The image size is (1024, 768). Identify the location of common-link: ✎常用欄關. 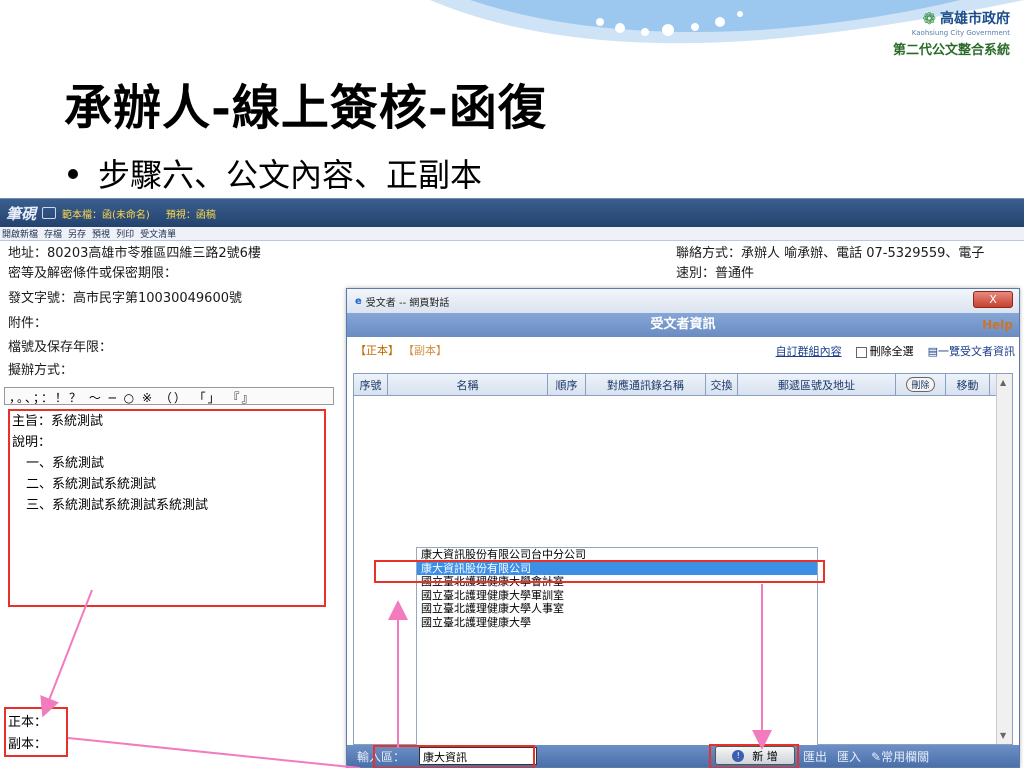
(900, 756).